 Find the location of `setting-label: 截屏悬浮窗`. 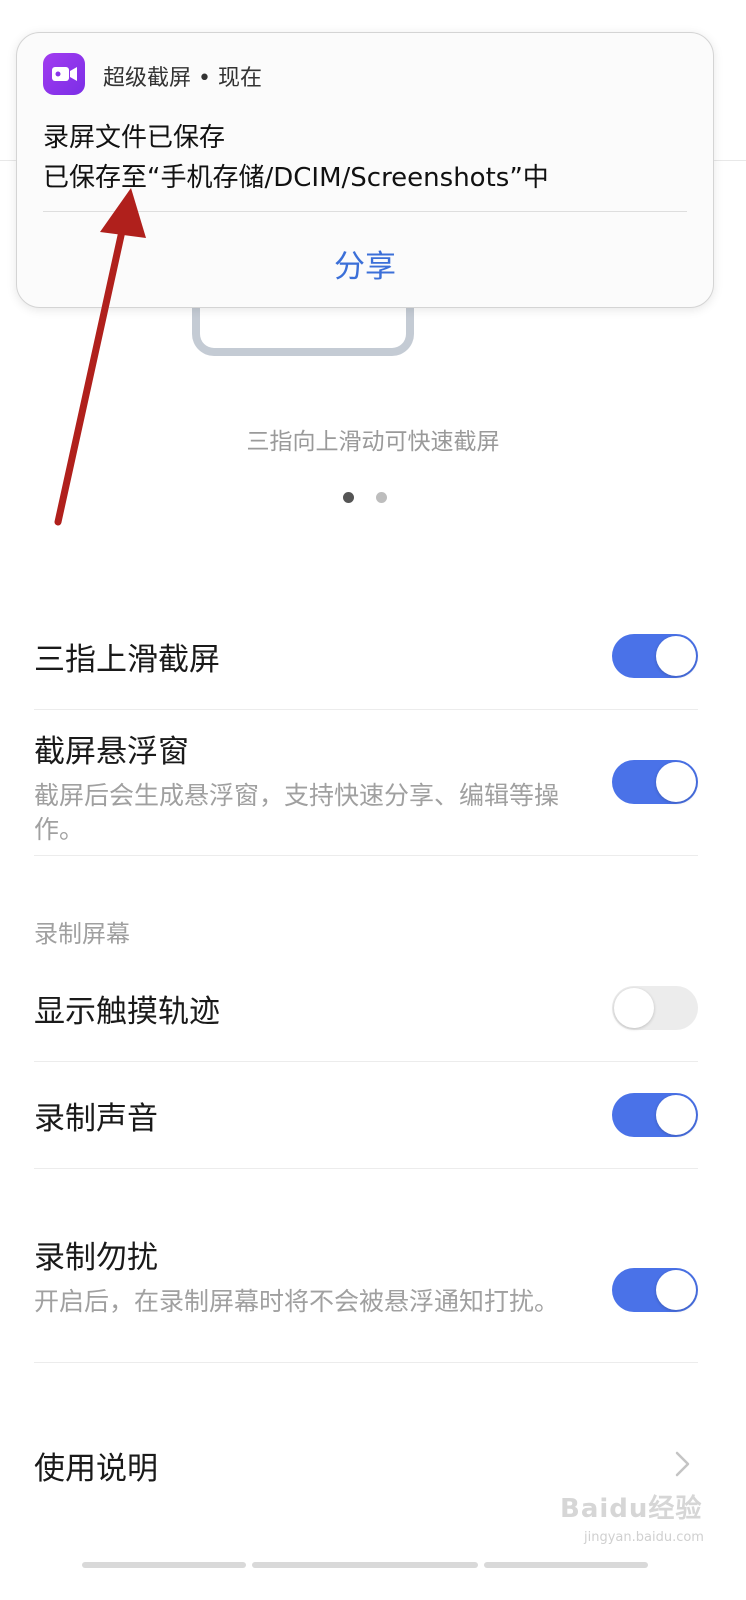

setting-label: 截屏悬浮窗 is located at coordinates (111, 752).